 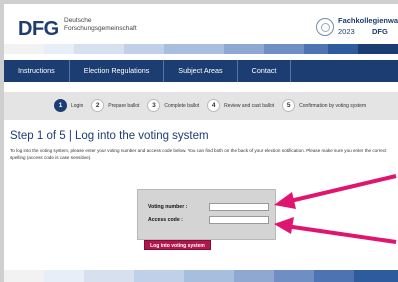 What do you see at coordinates (346, 31) in the screenshot?
I see `election-year: 2023` at bounding box center [346, 31].